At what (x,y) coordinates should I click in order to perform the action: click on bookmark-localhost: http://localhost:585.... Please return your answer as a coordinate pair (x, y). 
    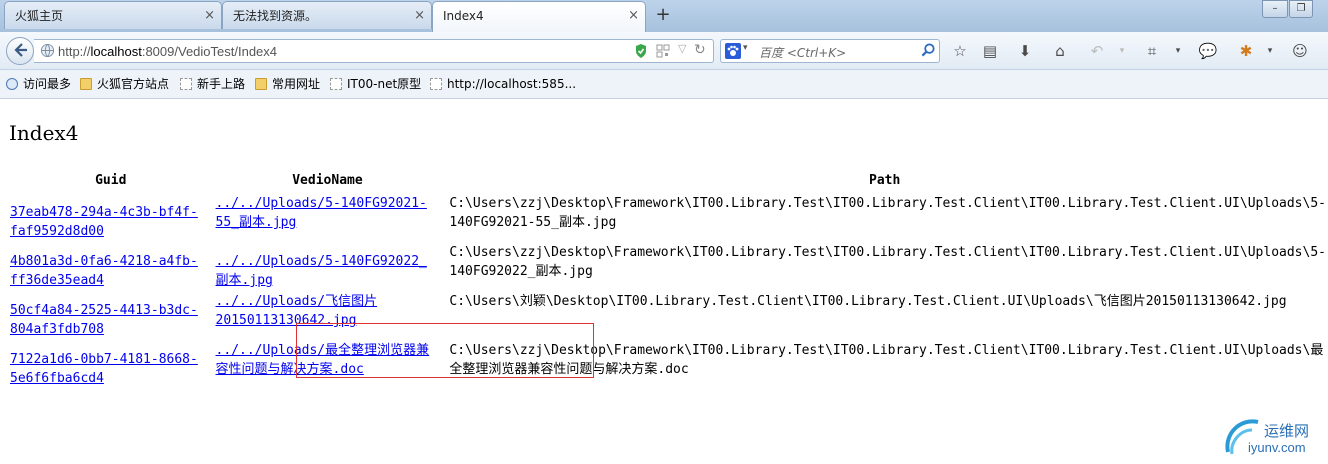
    Looking at the image, I should click on (503, 84).